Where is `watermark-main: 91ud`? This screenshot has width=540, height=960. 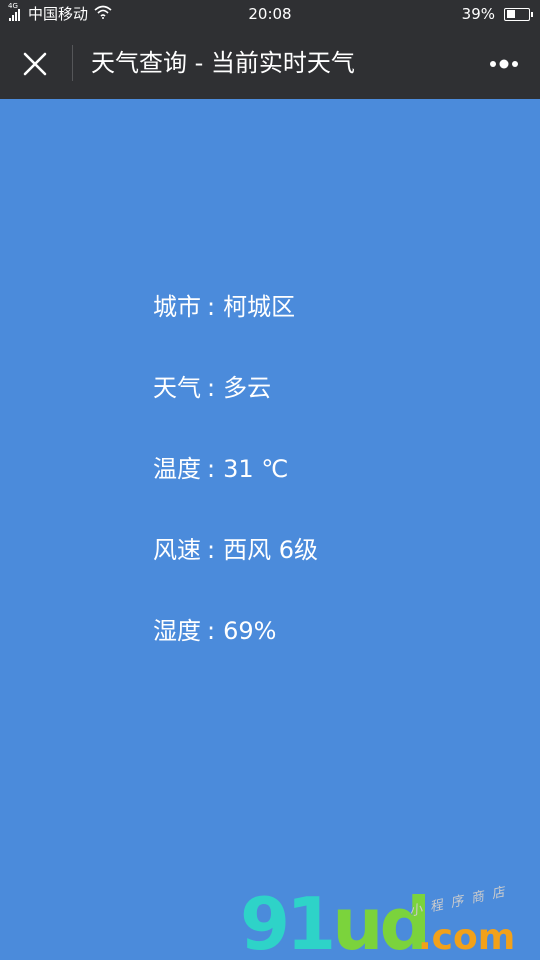 watermark-main: 91ud is located at coordinates (335, 924).